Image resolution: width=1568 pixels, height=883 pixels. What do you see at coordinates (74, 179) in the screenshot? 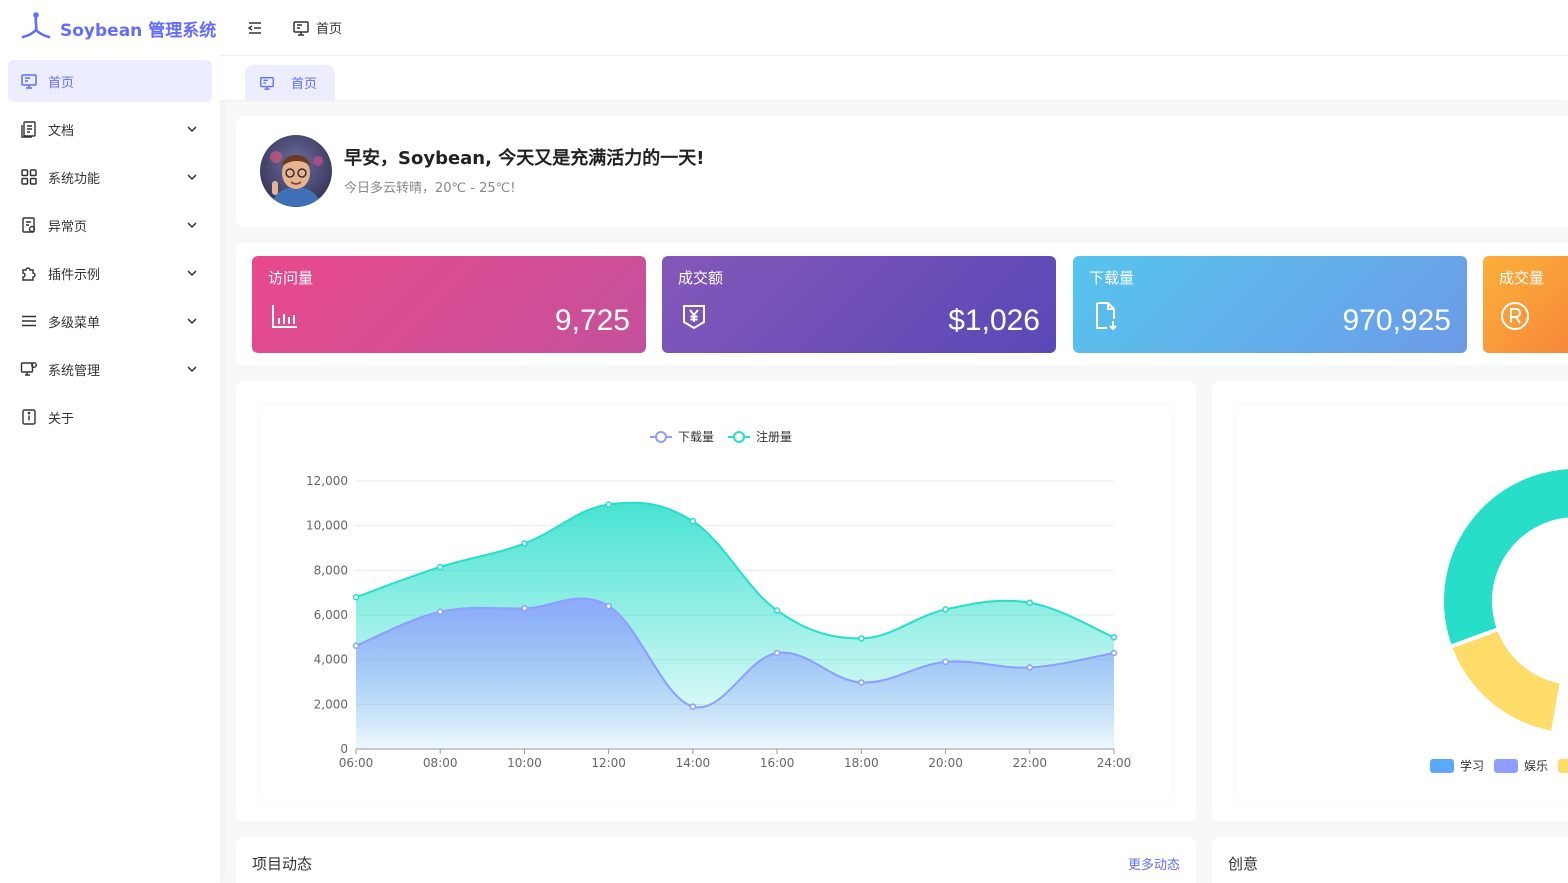
I see `sidebar-item-label: 系统功能` at bounding box center [74, 179].